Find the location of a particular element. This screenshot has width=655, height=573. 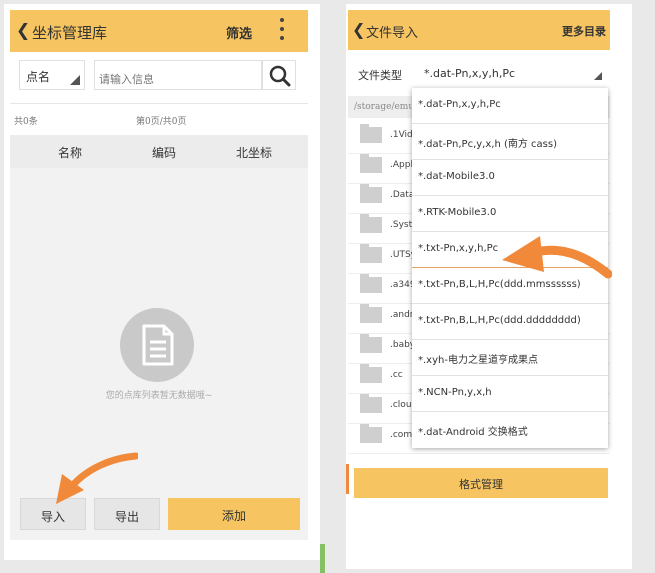

dropdown-value: 点名 is located at coordinates (38, 77).